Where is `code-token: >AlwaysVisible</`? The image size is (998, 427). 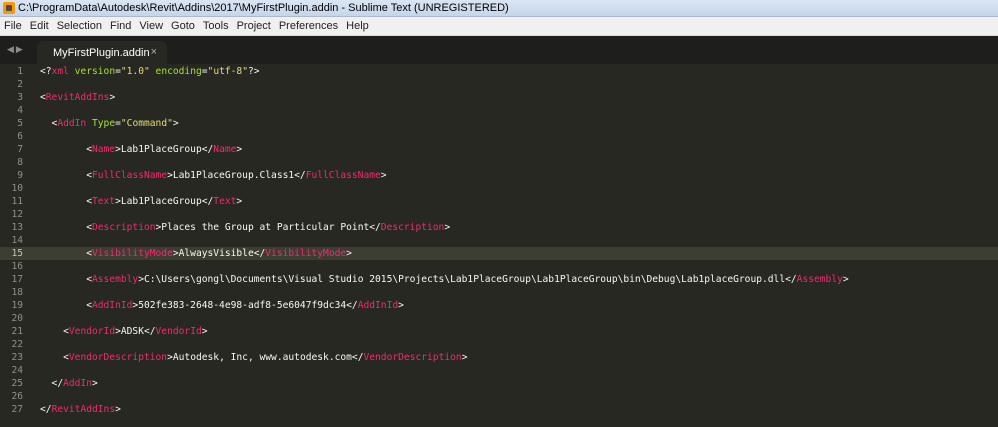 code-token: >AlwaysVisible</ is located at coordinates (219, 253).